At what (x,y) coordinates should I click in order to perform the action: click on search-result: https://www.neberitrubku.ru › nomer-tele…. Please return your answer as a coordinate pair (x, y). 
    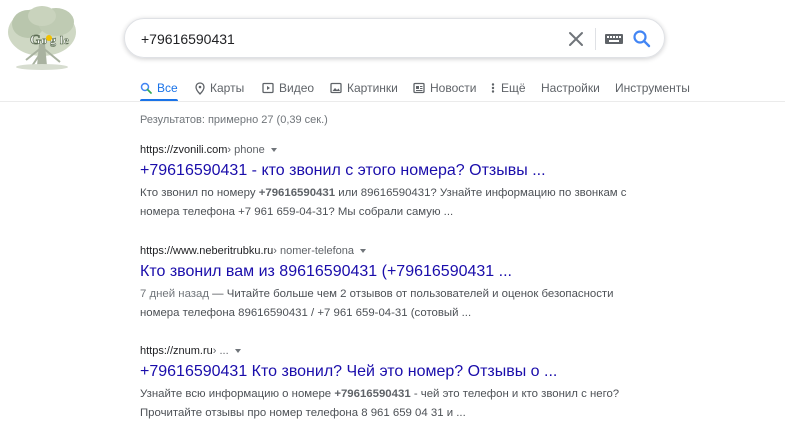
    Looking at the image, I should click on (400, 283).